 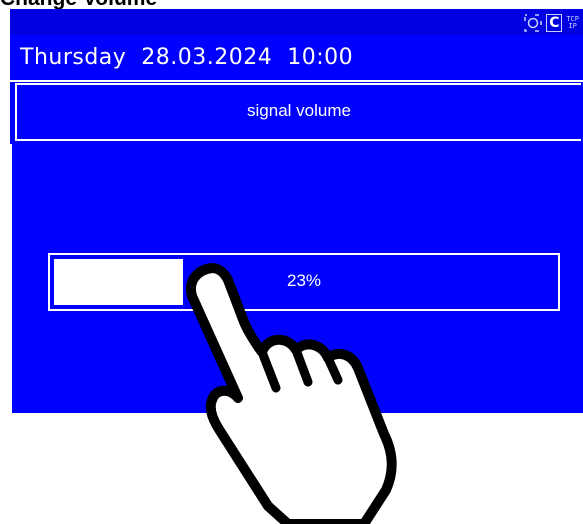 What do you see at coordinates (296, 22) in the screenshot?
I see `status-bar: C TCP IP` at bounding box center [296, 22].